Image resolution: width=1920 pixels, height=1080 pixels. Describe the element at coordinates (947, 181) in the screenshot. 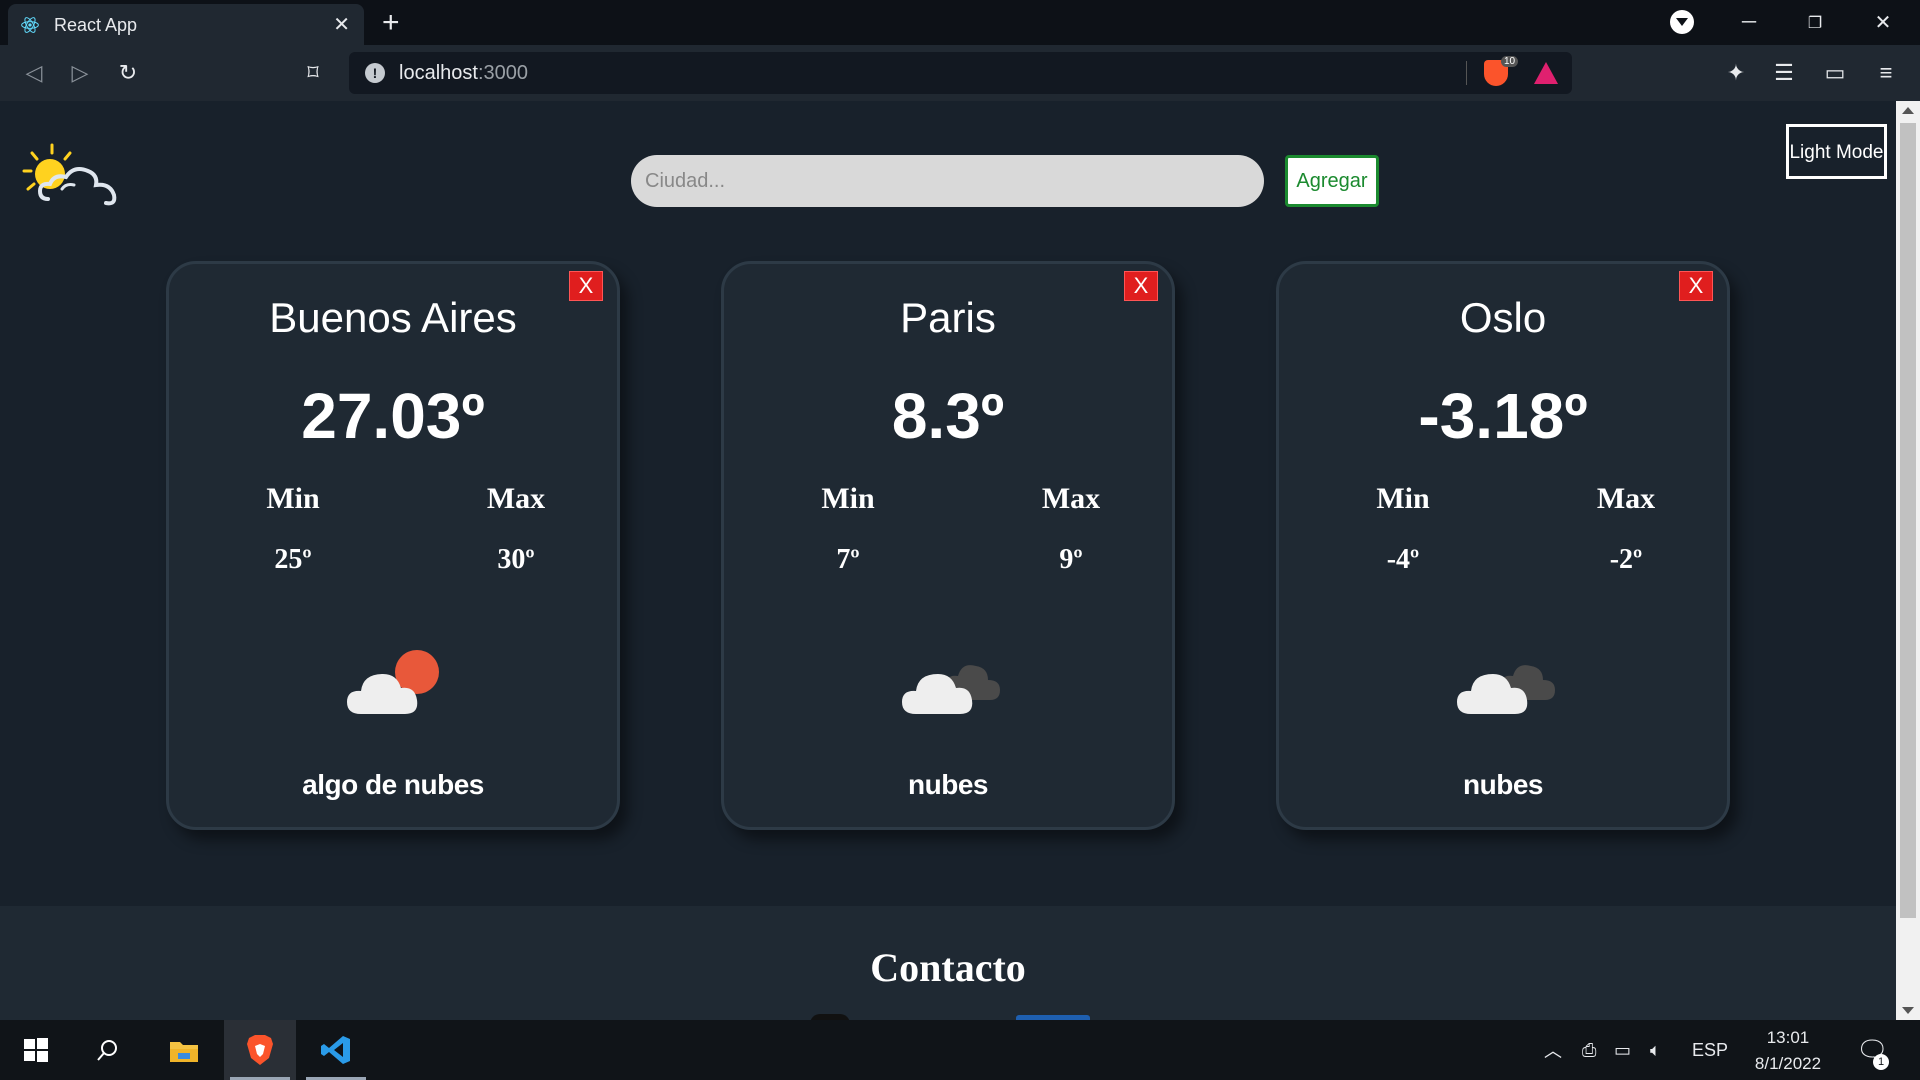

I see `city-search-input` at that location.